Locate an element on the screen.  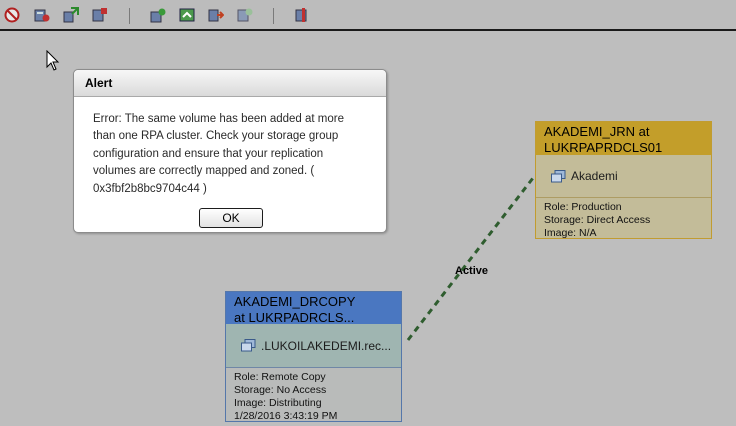
production-copy-title-line2: LUKRPAPRDCLS01 is located at coordinates (603, 147).